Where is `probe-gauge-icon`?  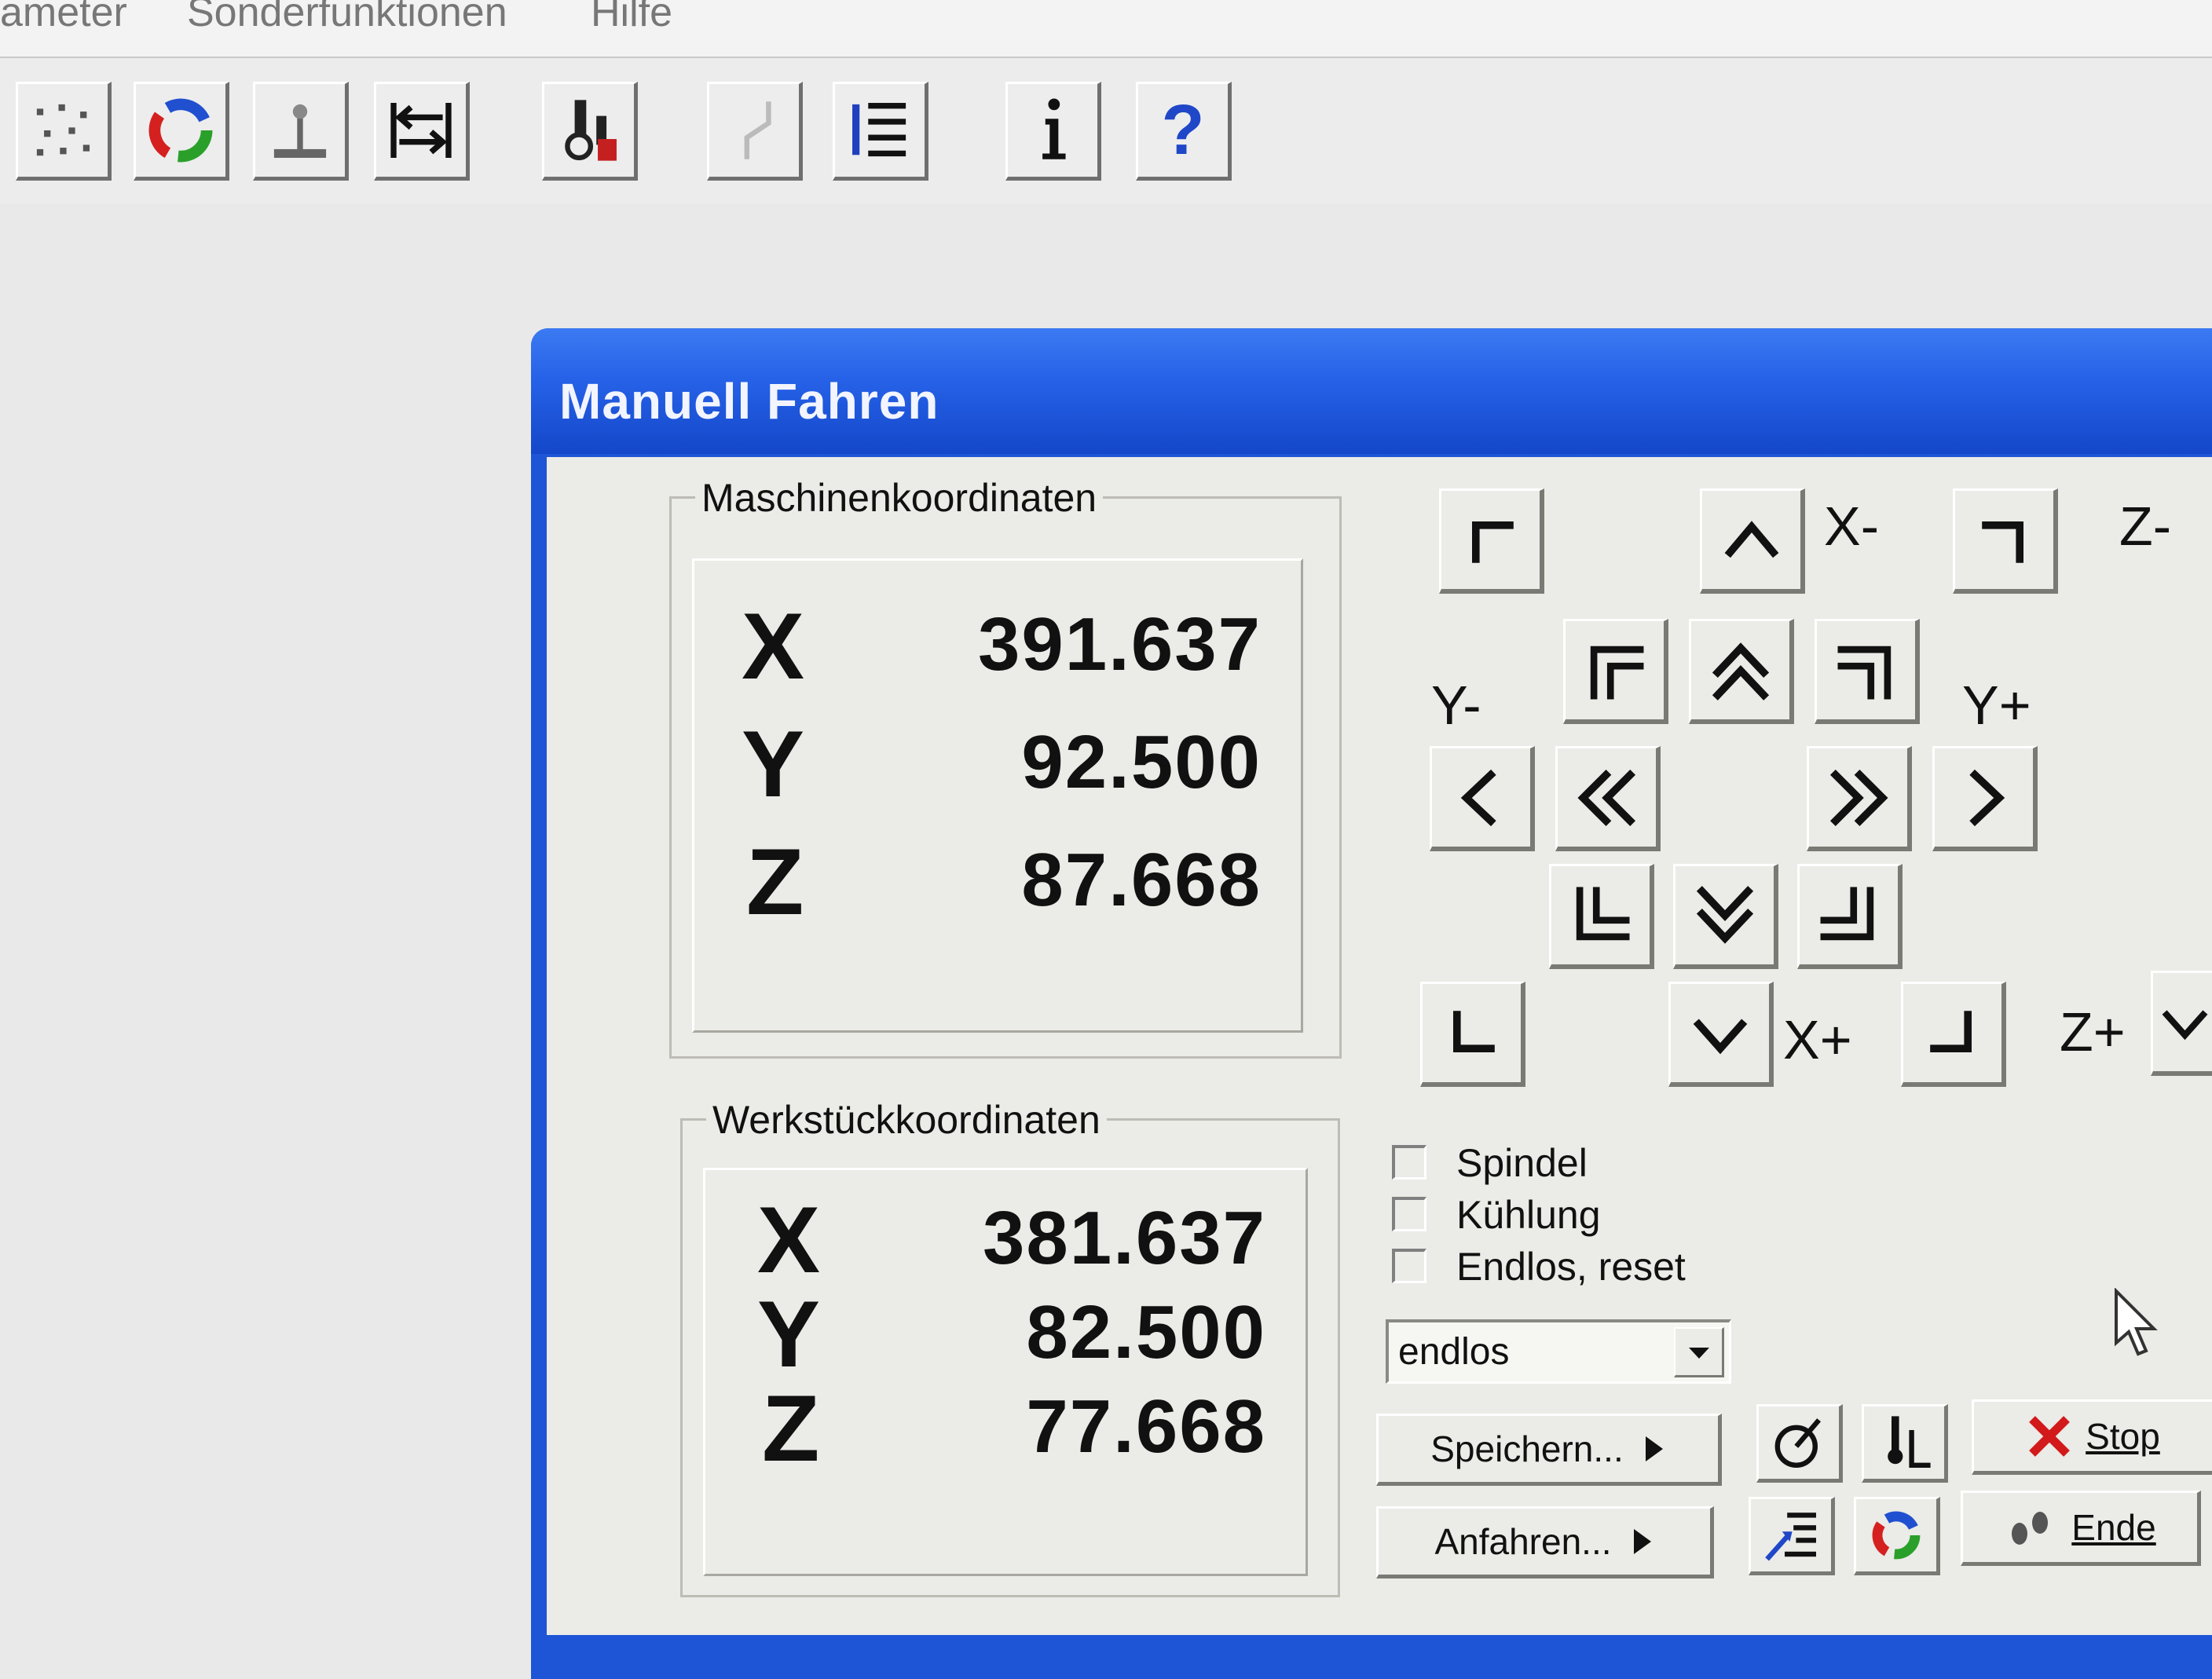 probe-gauge-icon is located at coordinates (1798, 1443).